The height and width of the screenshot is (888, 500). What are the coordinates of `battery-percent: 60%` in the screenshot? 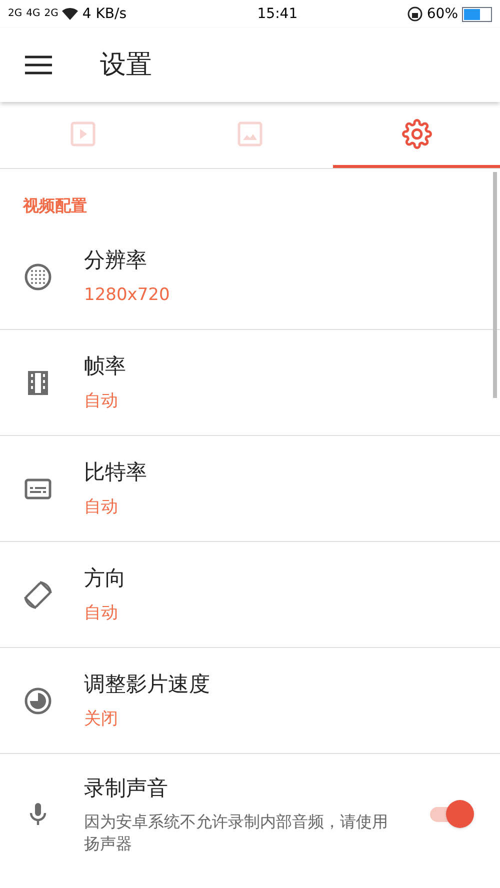 It's located at (442, 14).